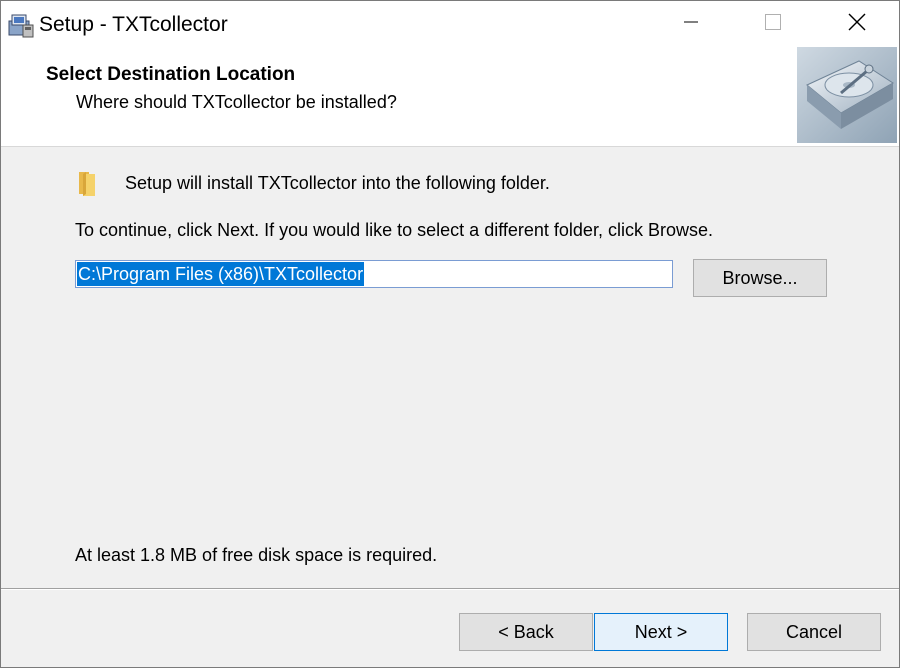 This screenshot has height=668, width=900. Describe the element at coordinates (87, 183) in the screenshot. I see `folder-icon` at that location.